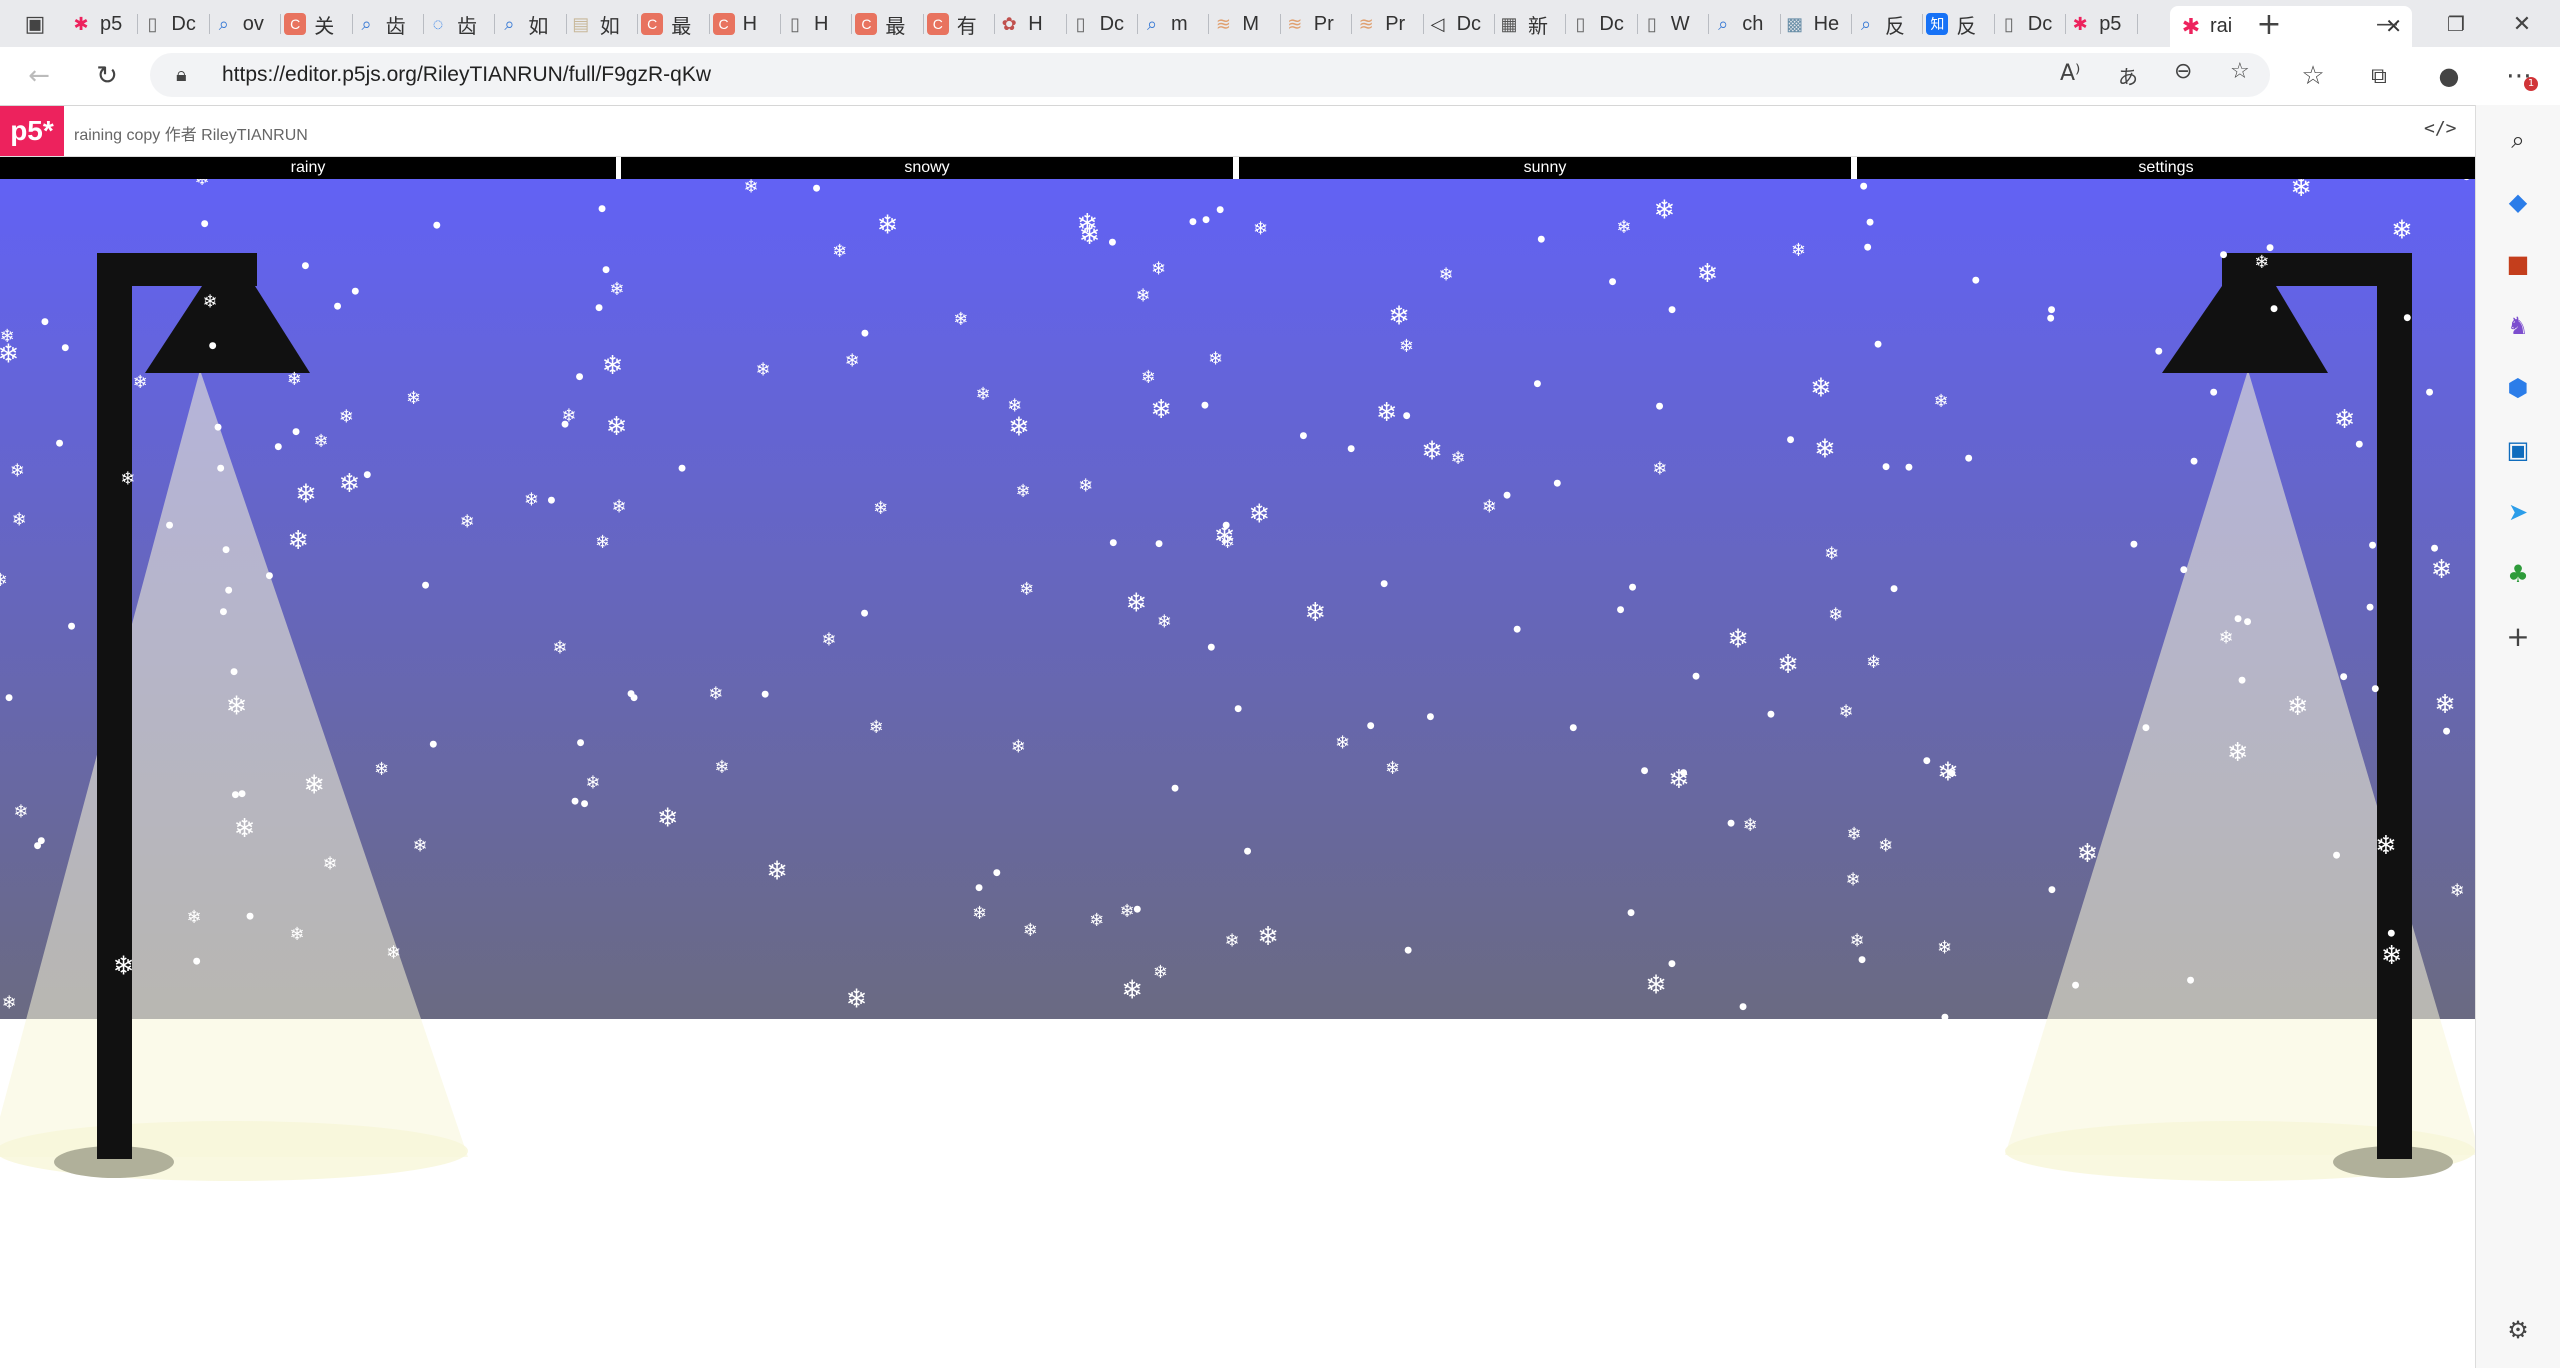 This screenshot has height=1368, width=2560. What do you see at coordinates (581, 24) in the screenshot?
I see `page-icon: ▤` at bounding box center [581, 24].